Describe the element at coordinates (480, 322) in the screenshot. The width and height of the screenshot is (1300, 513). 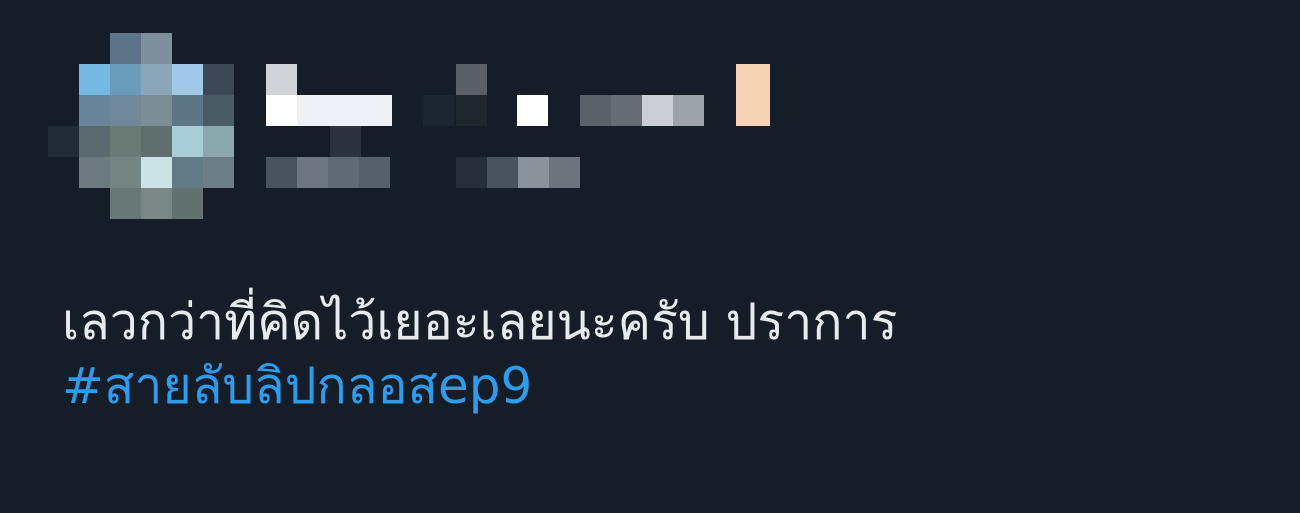
I see `tweet-text: เลวกว่าที่คิดไว้เยอะเลยนะครับ ปราการ` at that location.